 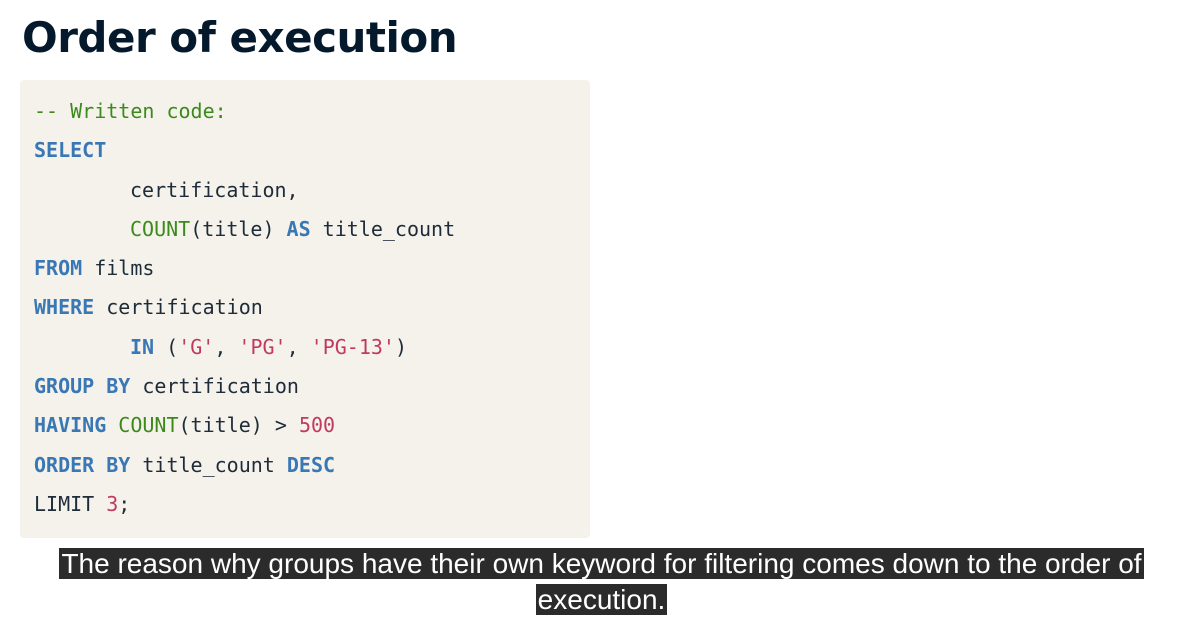 I want to click on alias-title-count: title_count, so click(x=383, y=228).